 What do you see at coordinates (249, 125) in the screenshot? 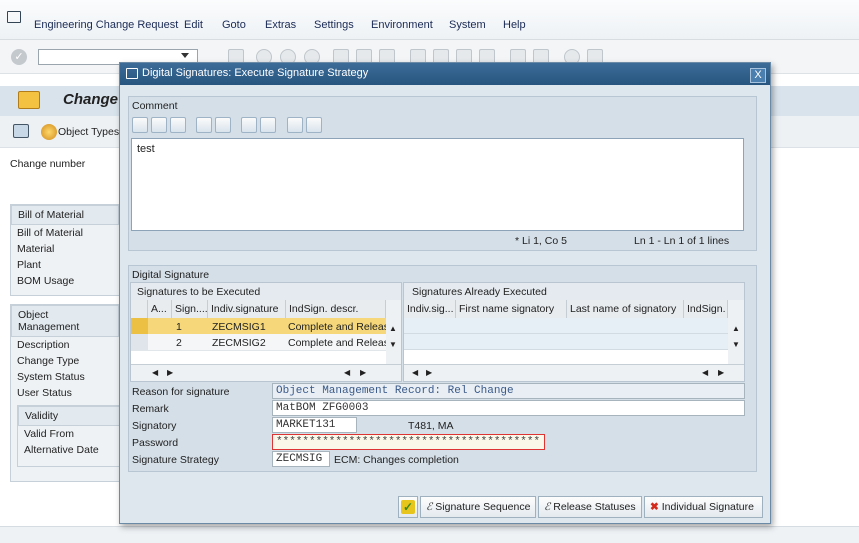
I see `find-icon` at bounding box center [249, 125].